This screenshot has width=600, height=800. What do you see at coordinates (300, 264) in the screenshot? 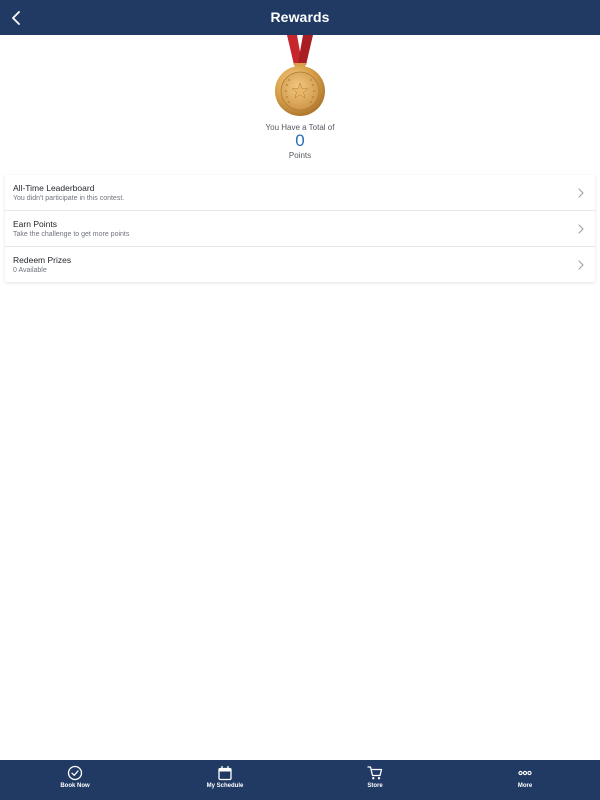
I see `menu-item-redeem-prizes: Redeem Prizes 0 Available` at bounding box center [300, 264].